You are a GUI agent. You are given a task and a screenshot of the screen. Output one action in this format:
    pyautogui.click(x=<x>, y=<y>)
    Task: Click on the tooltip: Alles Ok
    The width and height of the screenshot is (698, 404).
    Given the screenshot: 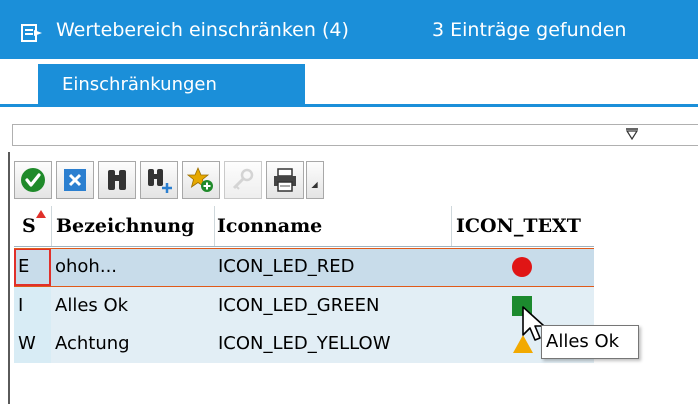 What is the action you would take?
    pyautogui.click(x=590, y=342)
    